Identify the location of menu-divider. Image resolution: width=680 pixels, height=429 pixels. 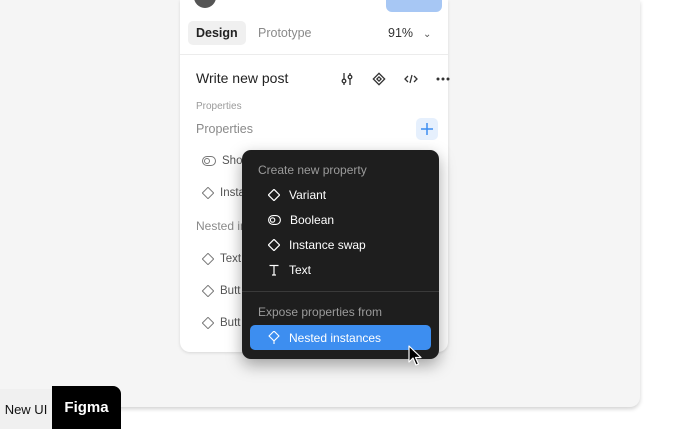
(340, 291).